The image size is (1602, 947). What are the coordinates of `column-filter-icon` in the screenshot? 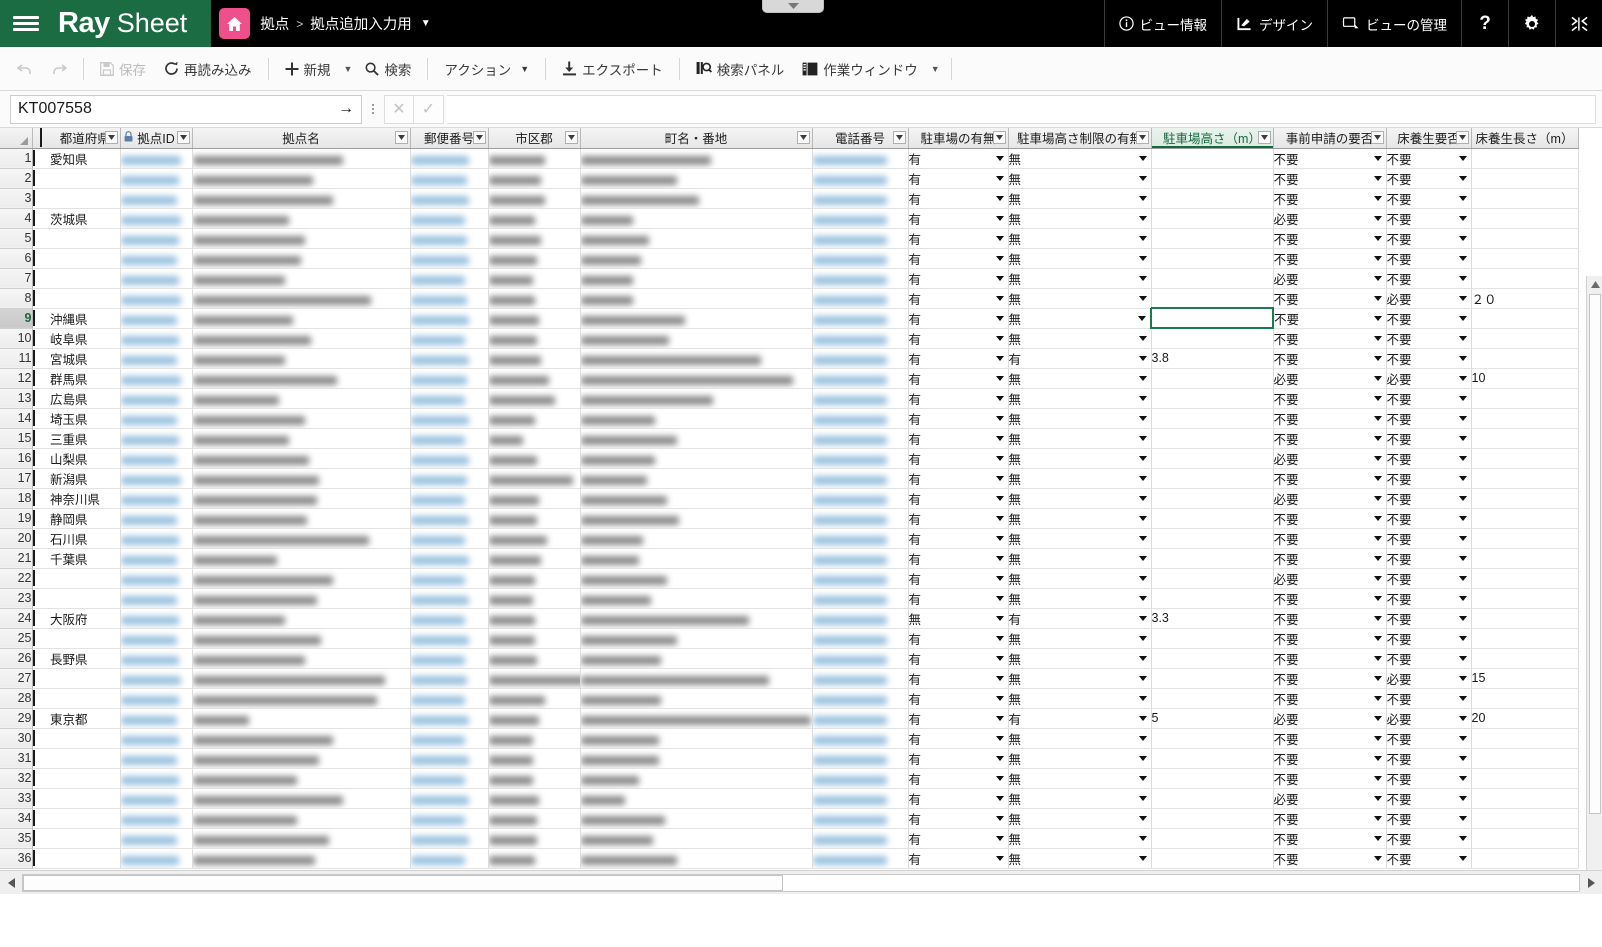 It's located at (999, 137).